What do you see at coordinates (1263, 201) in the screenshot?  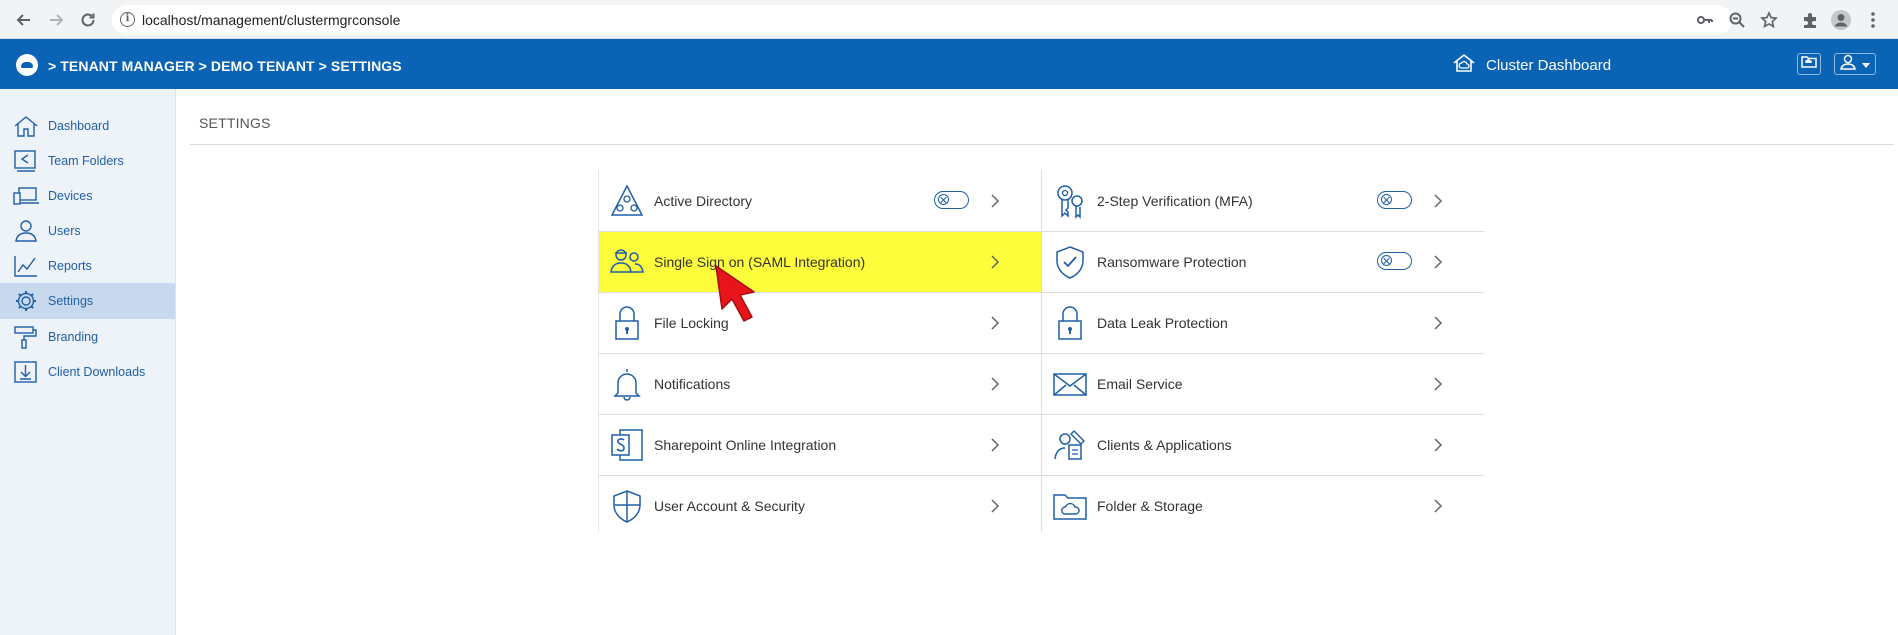 I see `setting-two-step-verification: 2-Step Verification (MFA)` at bounding box center [1263, 201].